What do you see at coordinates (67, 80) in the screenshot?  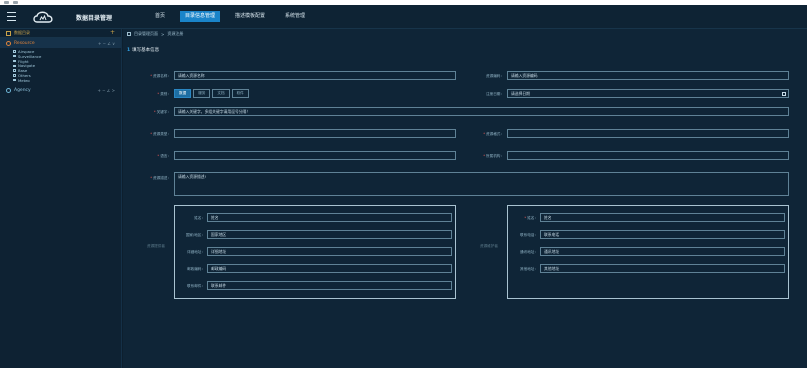 I see `tree-child-meteo: Meteo` at bounding box center [67, 80].